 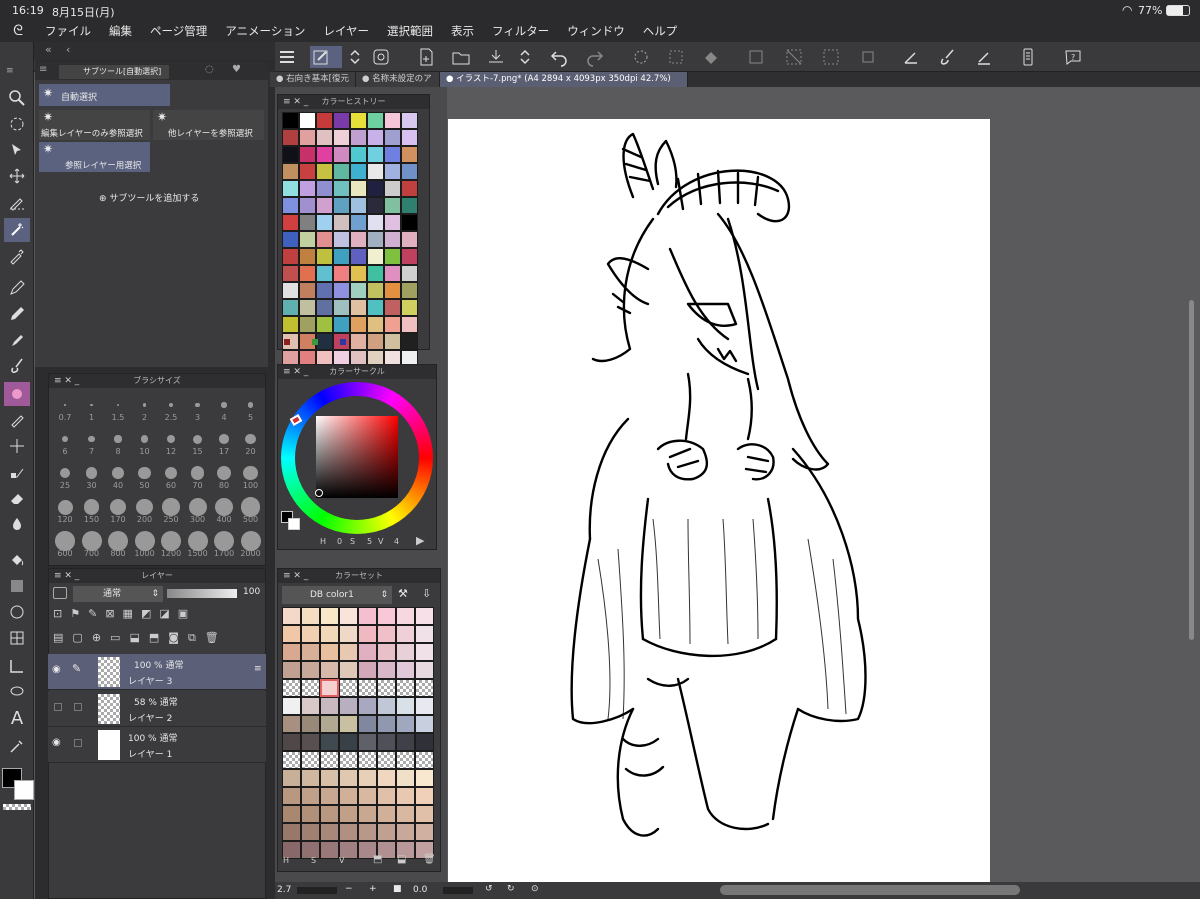 I want to click on brush-size-option: 120, so click(x=65, y=509).